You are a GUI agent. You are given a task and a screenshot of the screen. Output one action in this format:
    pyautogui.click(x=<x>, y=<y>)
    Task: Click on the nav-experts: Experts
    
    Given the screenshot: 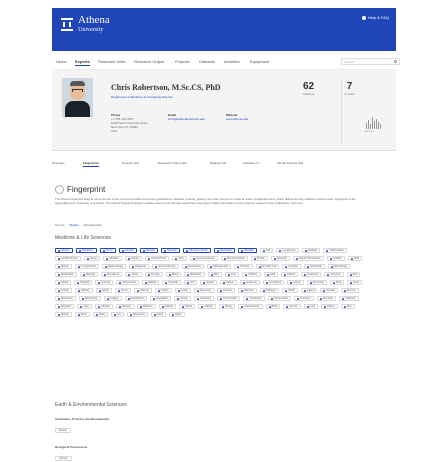 What is the action you would take?
    pyautogui.click(x=82, y=62)
    